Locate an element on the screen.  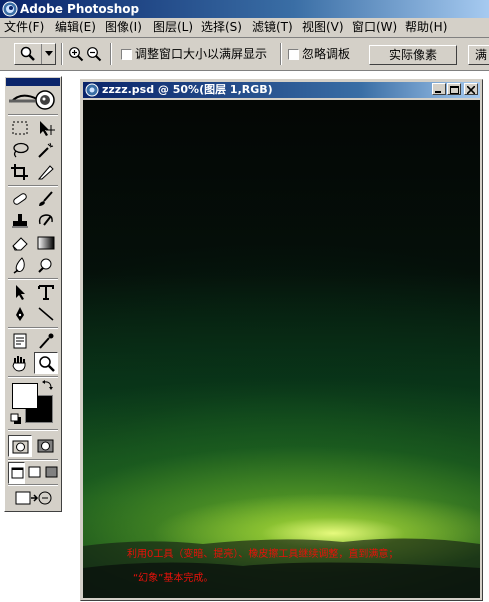
clone-stamp-icon is located at coordinates (20, 221).